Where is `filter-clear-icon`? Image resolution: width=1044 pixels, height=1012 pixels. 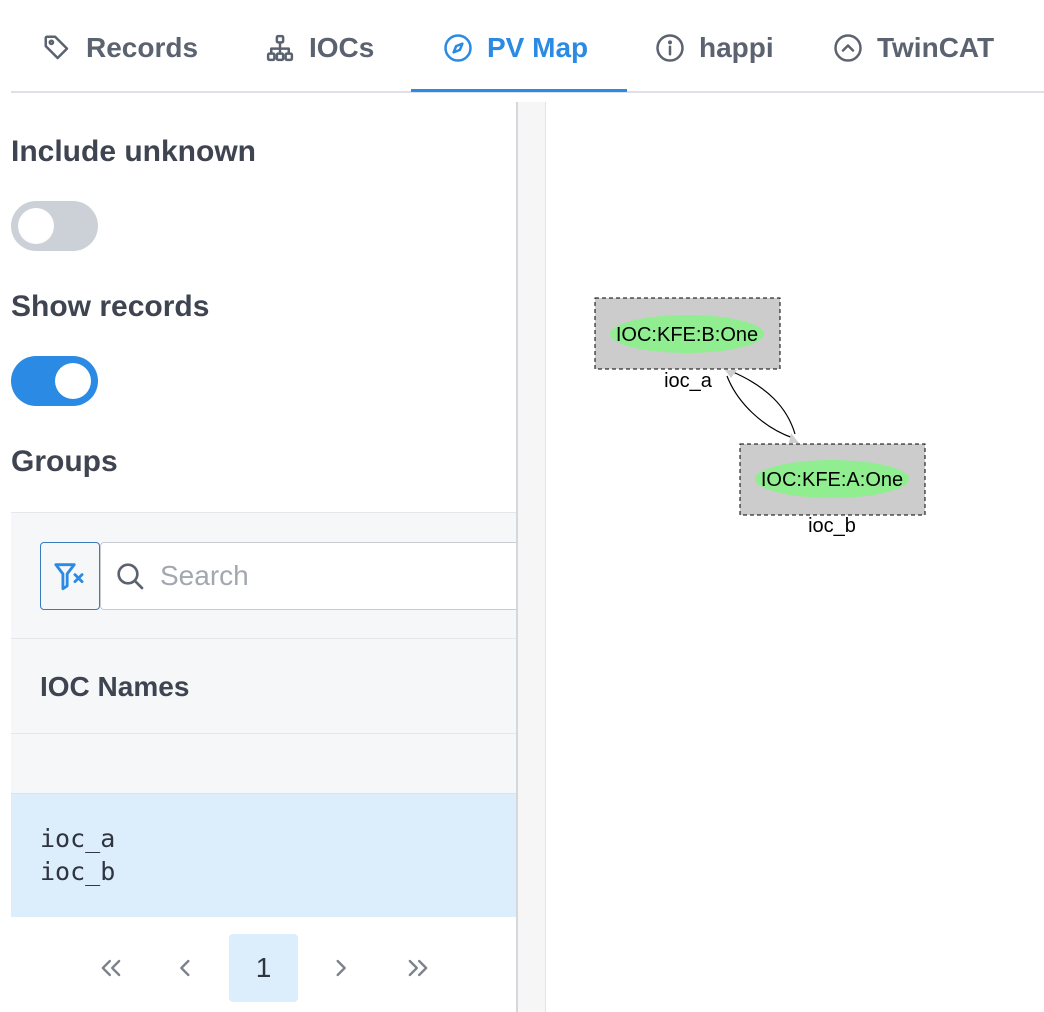
filter-clear-icon is located at coordinates (69, 577).